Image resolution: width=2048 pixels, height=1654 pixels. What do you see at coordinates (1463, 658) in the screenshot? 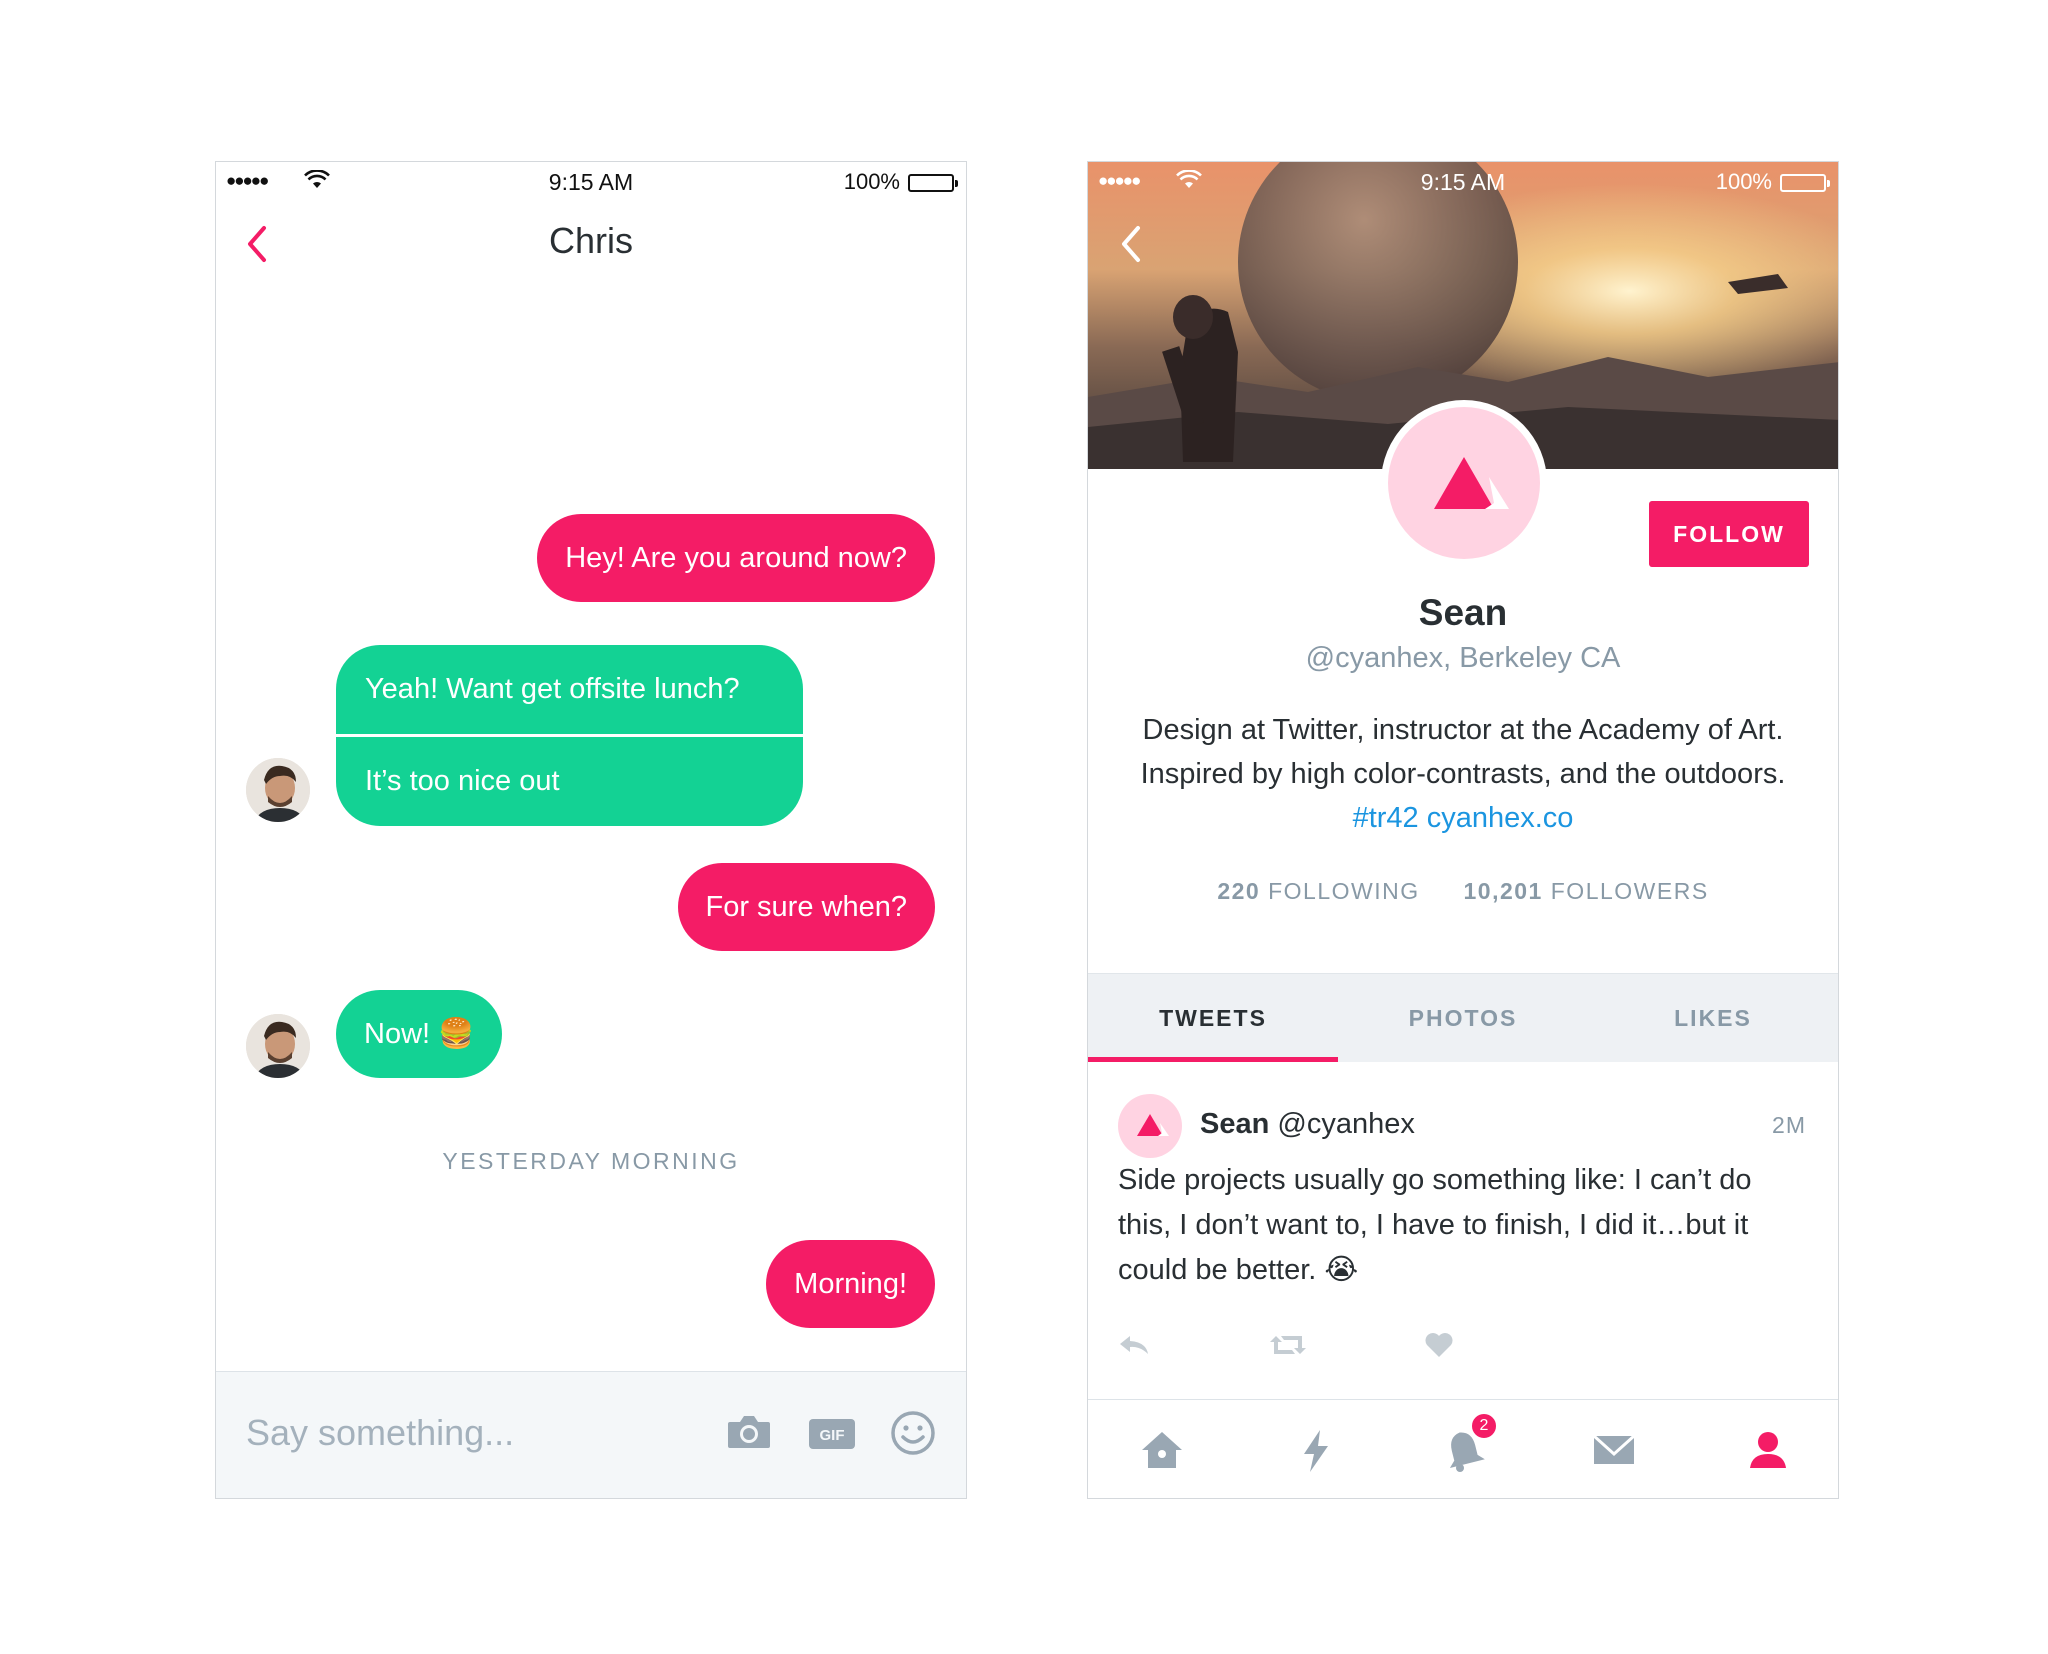
I see `profile-handle-location: @cyanhex, Berkeley CA` at bounding box center [1463, 658].